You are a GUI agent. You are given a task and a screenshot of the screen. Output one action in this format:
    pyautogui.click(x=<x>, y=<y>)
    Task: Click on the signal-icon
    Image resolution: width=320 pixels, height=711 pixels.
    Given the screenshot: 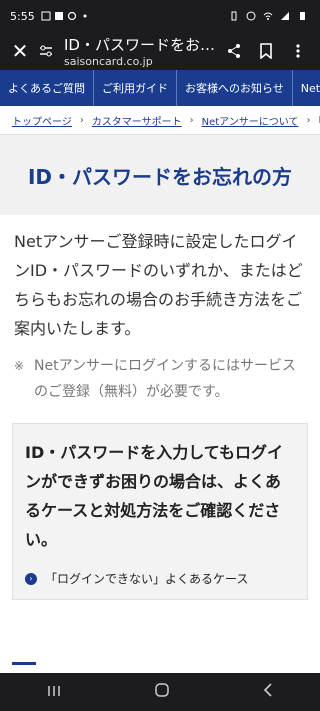 What is the action you would take?
    pyautogui.click(x=285, y=16)
    